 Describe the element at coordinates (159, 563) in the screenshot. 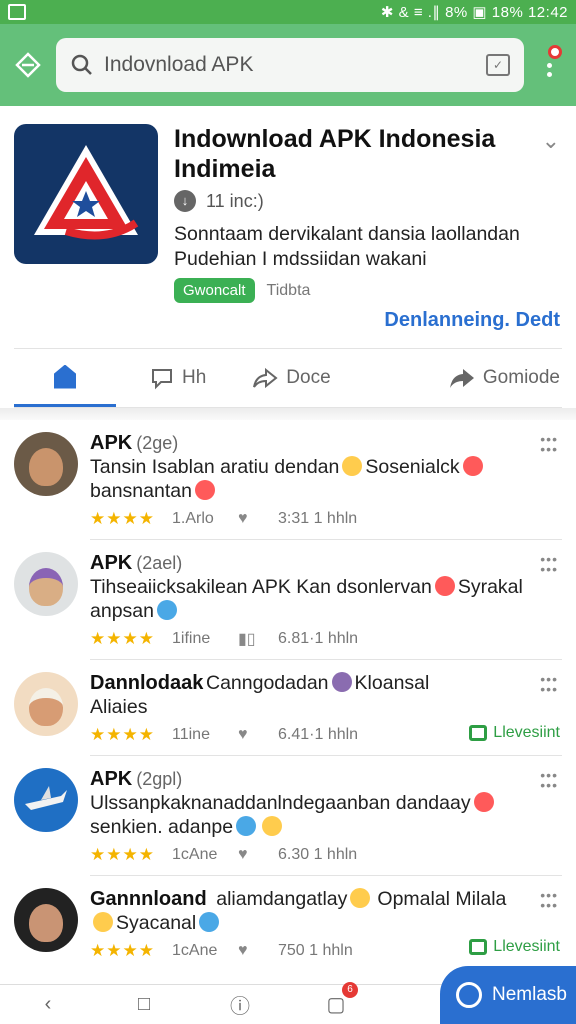

I see `post-time: (2ael)` at that location.